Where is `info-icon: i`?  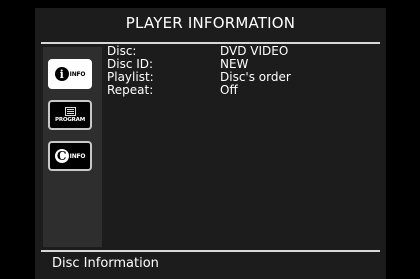
info-icon: i is located at coordinates (61, 74).